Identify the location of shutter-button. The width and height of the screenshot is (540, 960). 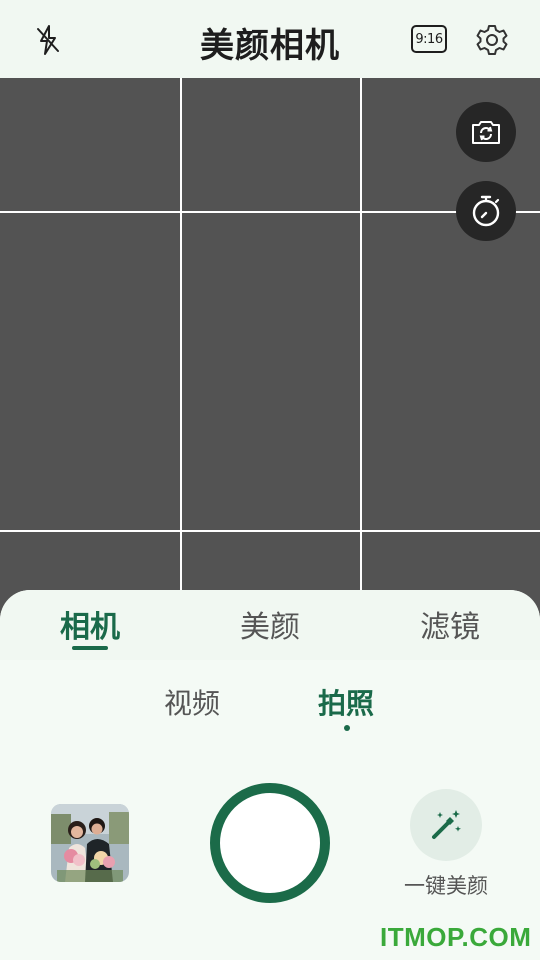
(270, 843).